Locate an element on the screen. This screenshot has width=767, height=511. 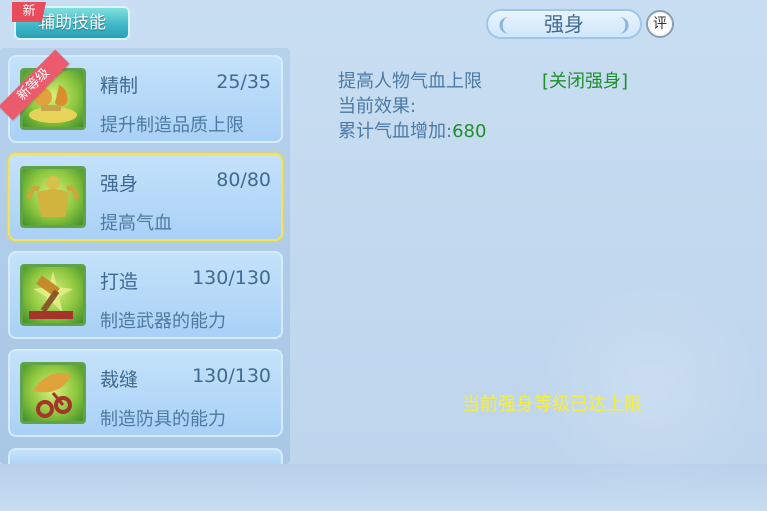
skill-level: 25/35 is located at coordinates (243, 82).